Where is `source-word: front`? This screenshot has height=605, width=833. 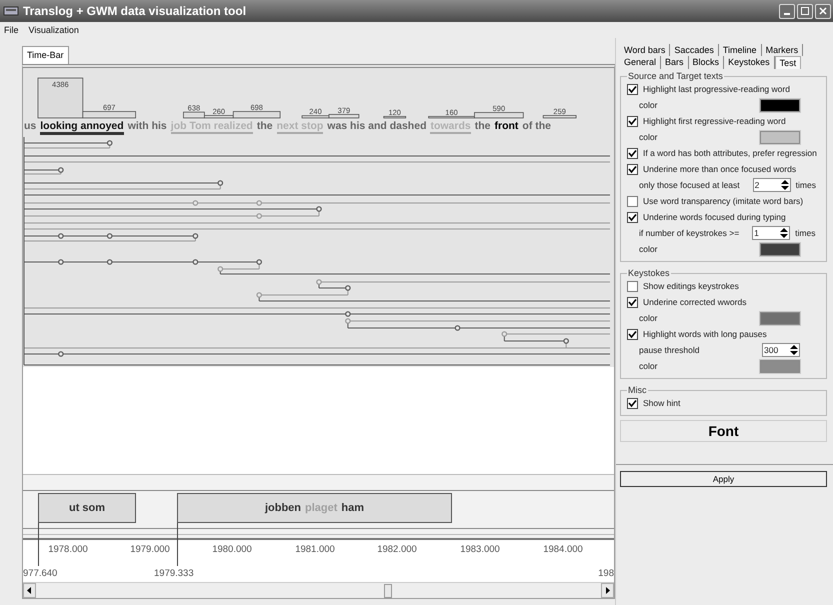
source-word: front is located at coordinates (506, 126).